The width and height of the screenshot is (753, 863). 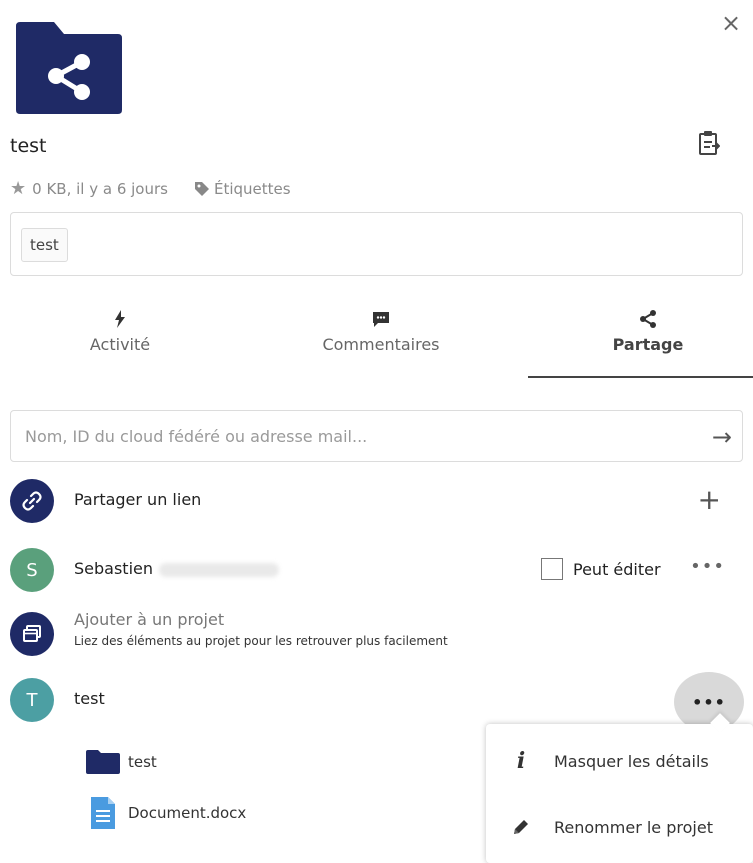 I want to click on sidebar-tabs: Activité Commentaires Partage, so click(x=376, y=342).